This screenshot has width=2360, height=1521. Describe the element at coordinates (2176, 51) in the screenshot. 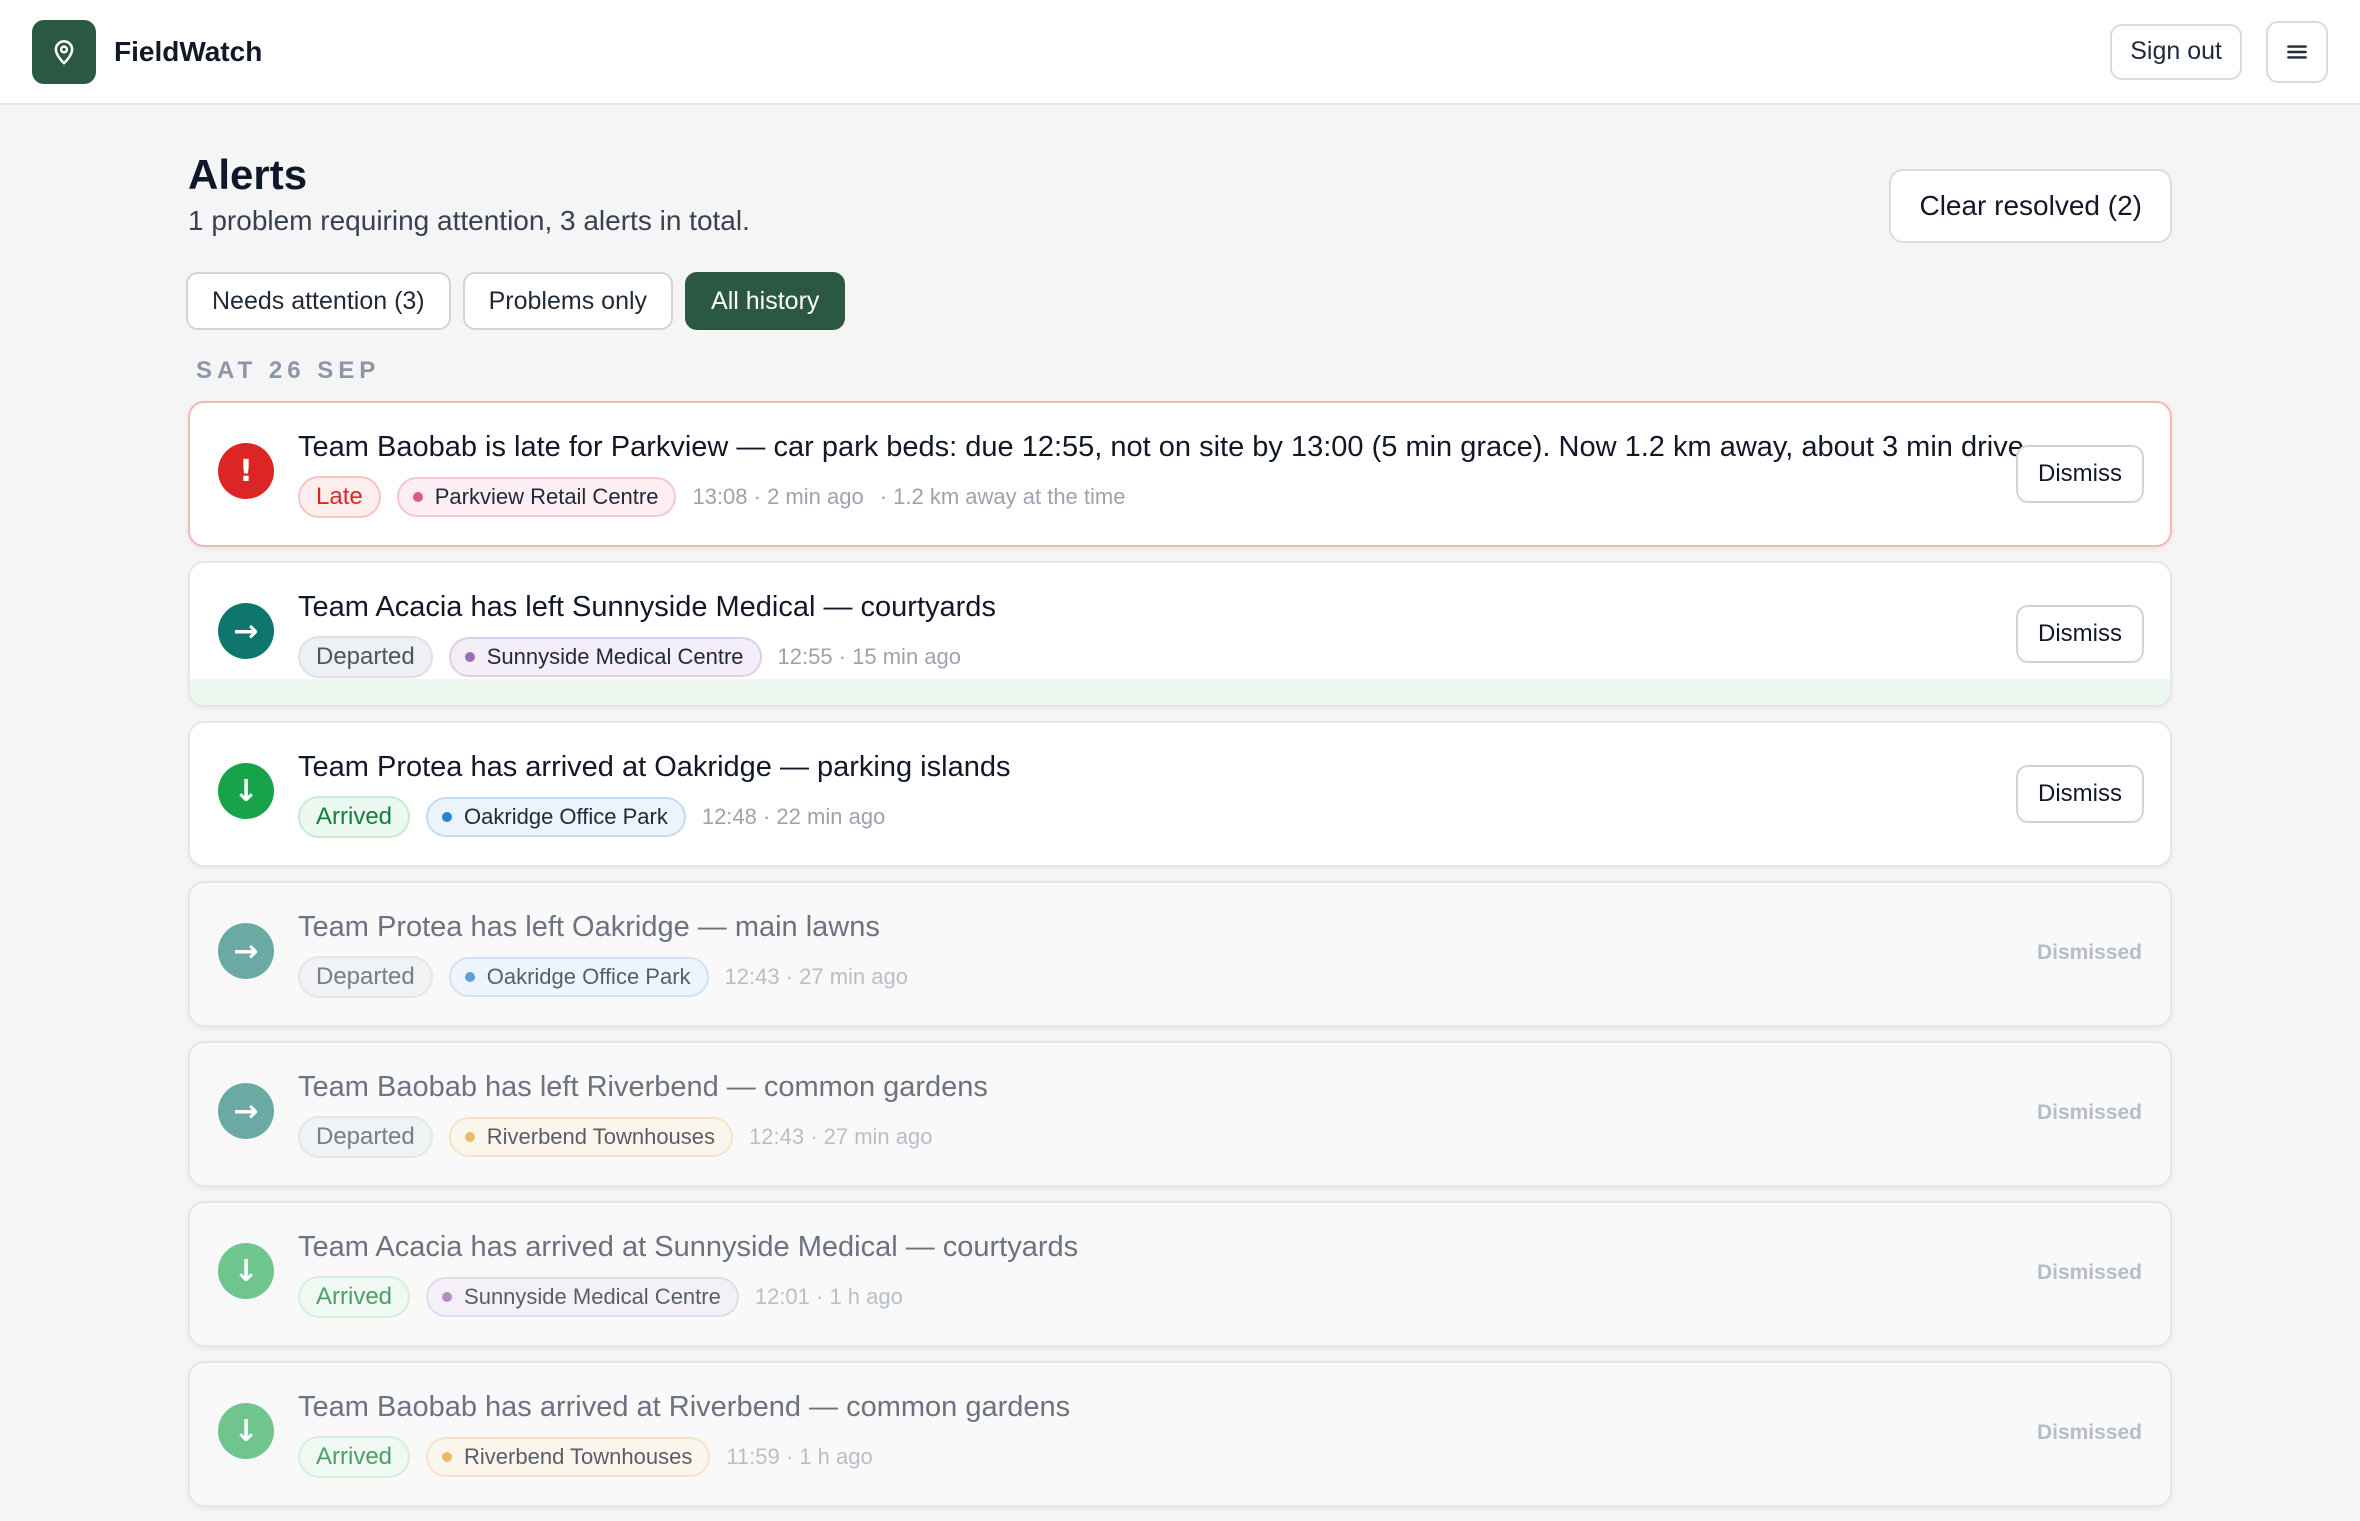

I see `sign-out-button: Sign out` at that location.